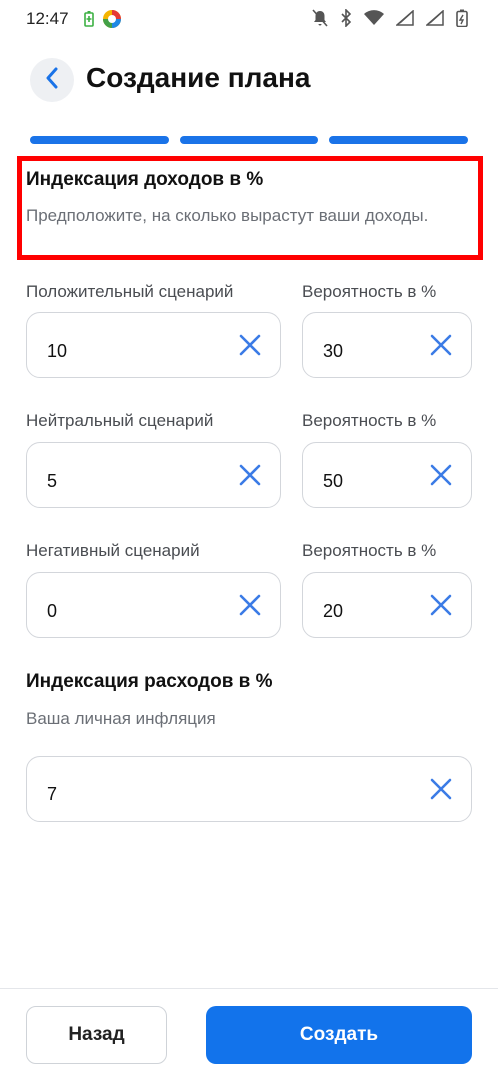 This screenshot has width=498, height=1080. Describe the element at coordinates (333, 611) in the screenshot. I see `negative-probability-value: 20` at that location.